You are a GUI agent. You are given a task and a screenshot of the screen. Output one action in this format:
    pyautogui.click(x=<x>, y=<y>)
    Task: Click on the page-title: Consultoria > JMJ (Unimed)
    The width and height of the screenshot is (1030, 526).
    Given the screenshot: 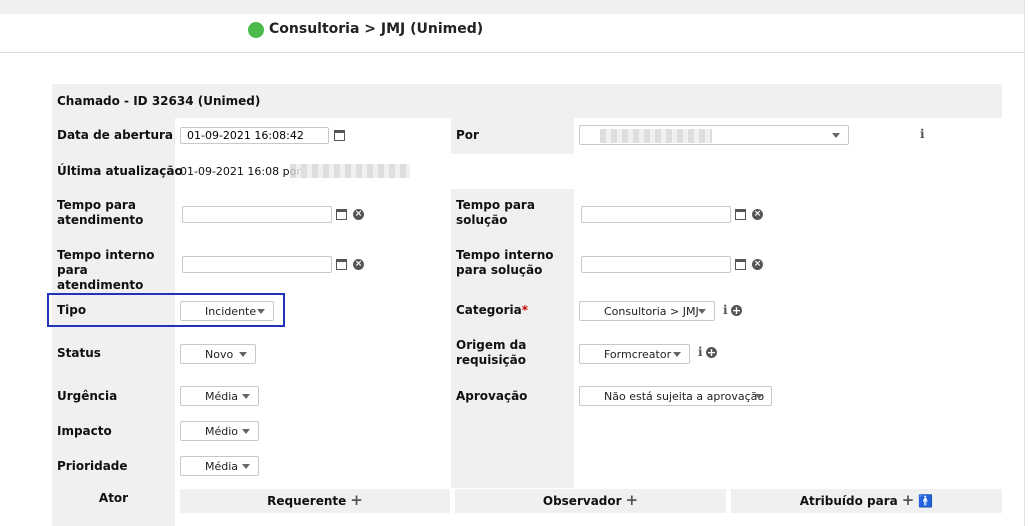 What is the action you would take?
    pyautogui.click(x=376, y=29)
    